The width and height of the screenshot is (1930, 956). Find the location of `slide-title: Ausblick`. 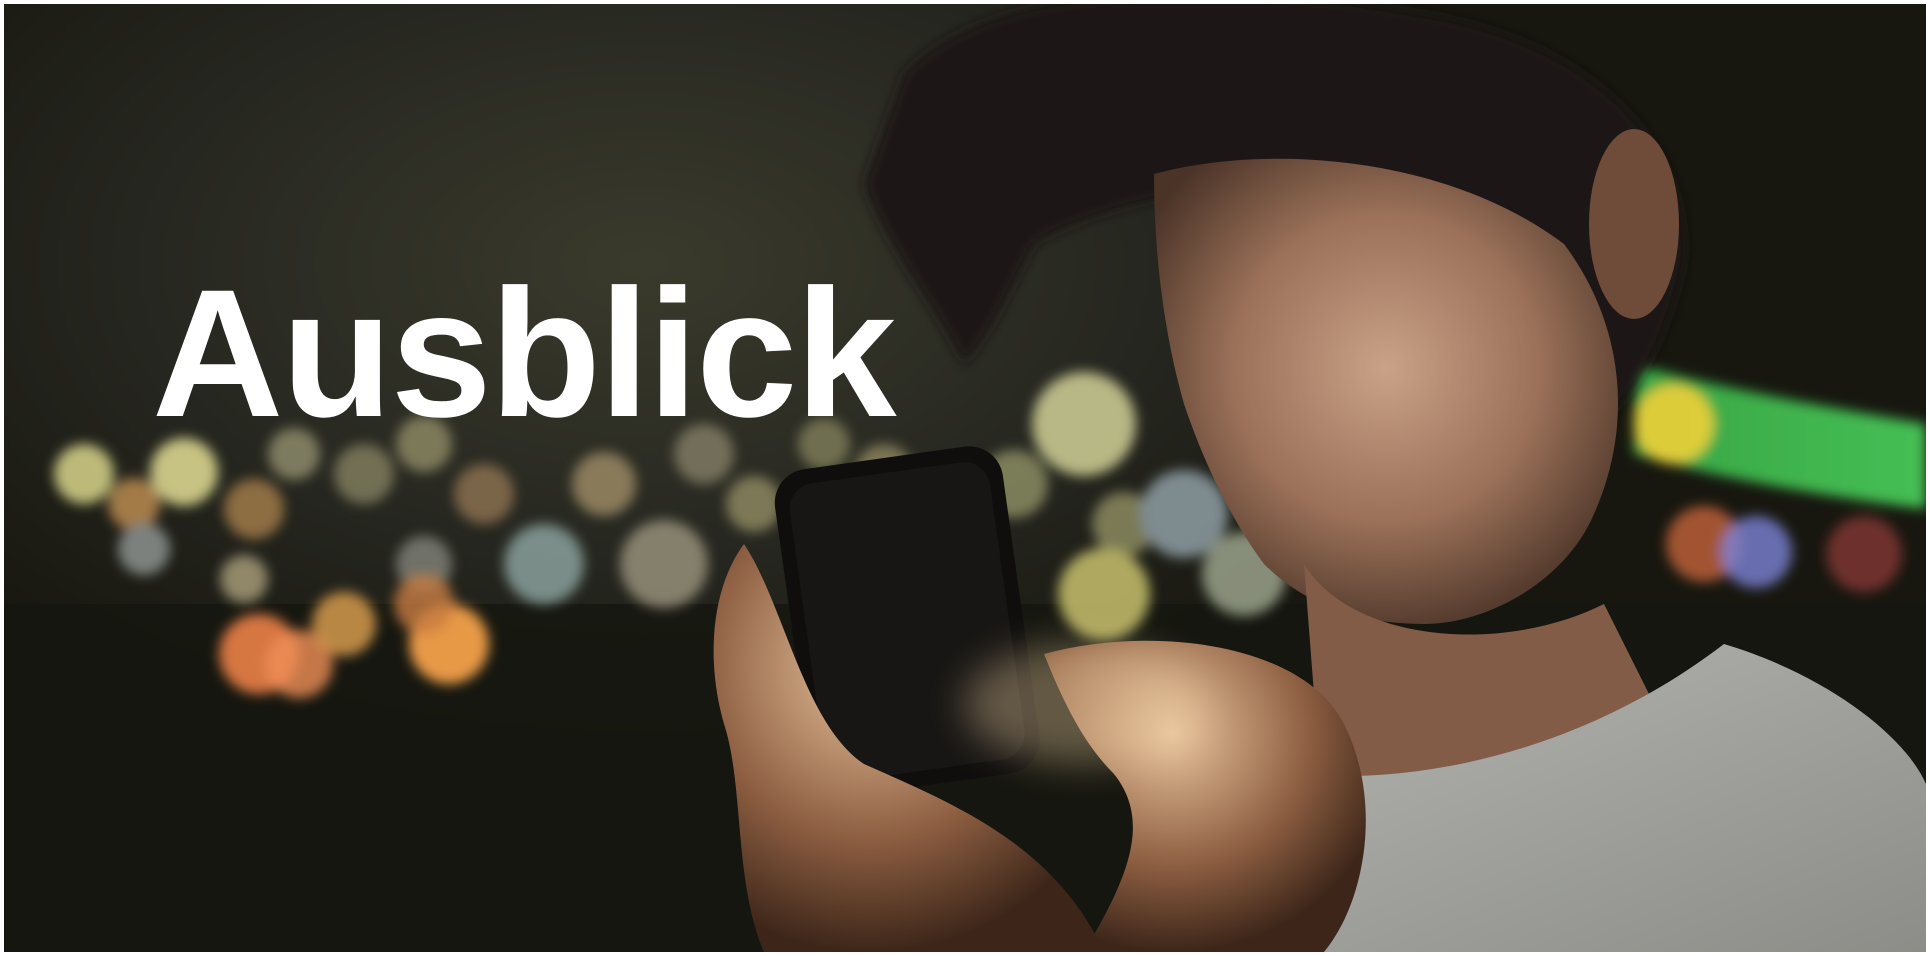

slide-title: Ausblick is located at coordinates (524, 353).